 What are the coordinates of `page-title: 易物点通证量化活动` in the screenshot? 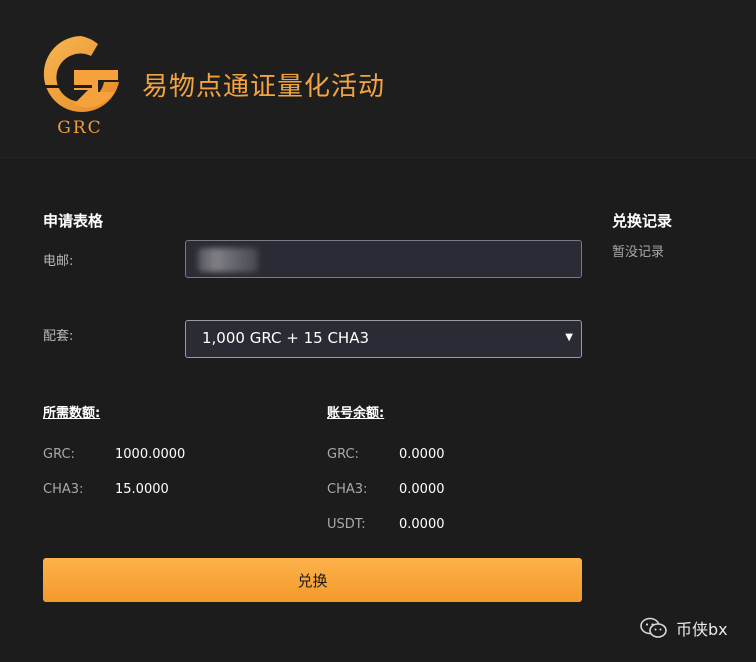 It's located at (264, 87).